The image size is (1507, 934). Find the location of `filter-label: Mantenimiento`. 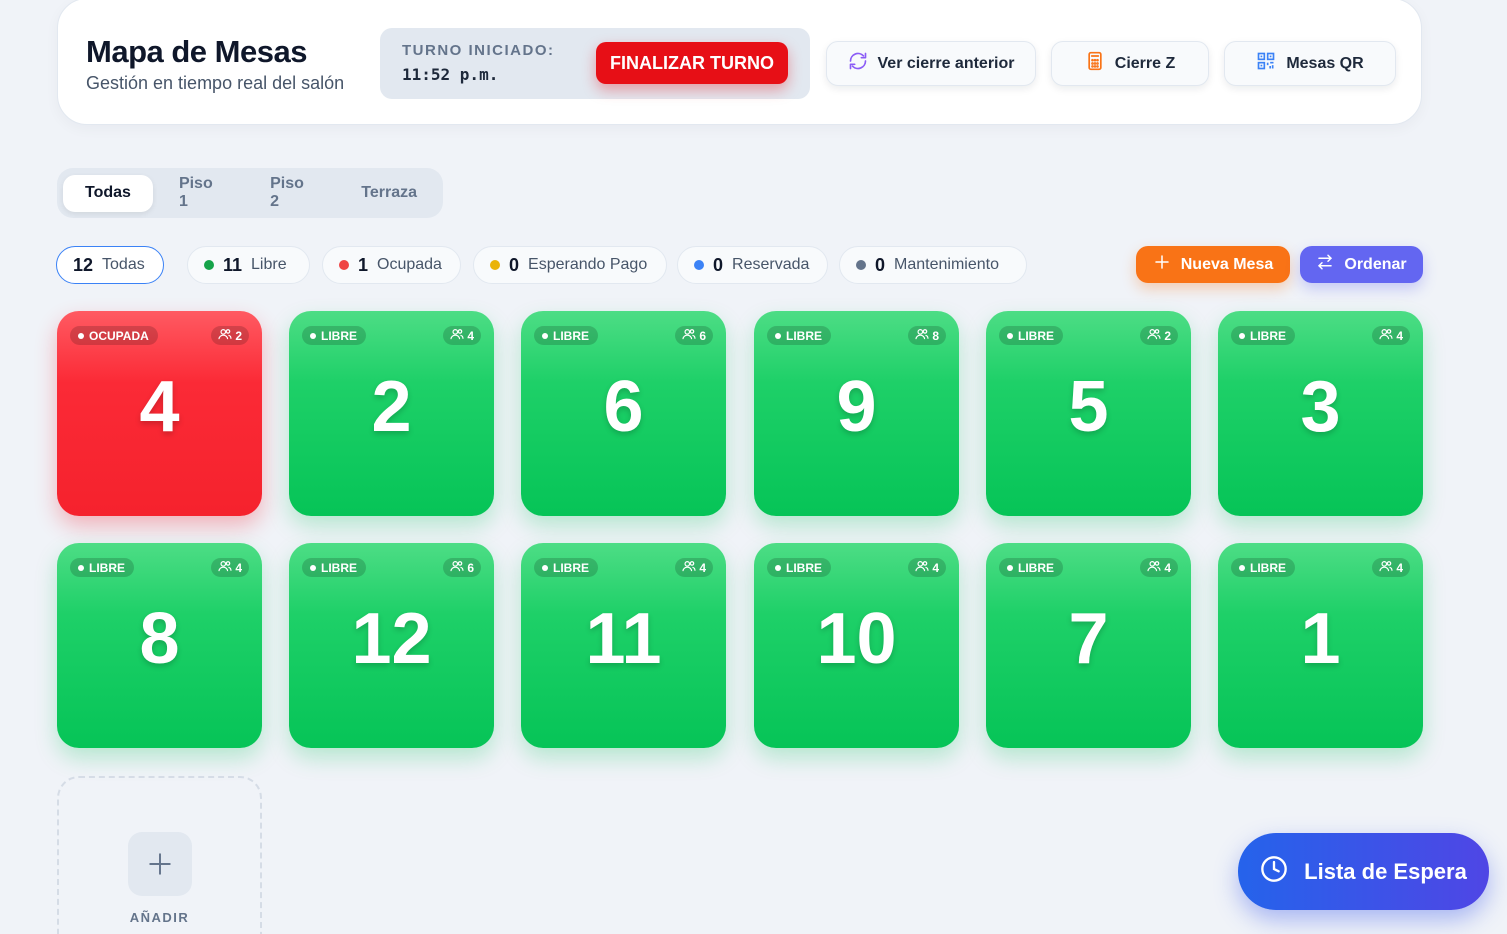

filter-label: Mantenimiento is located at coordinates (946, 264).